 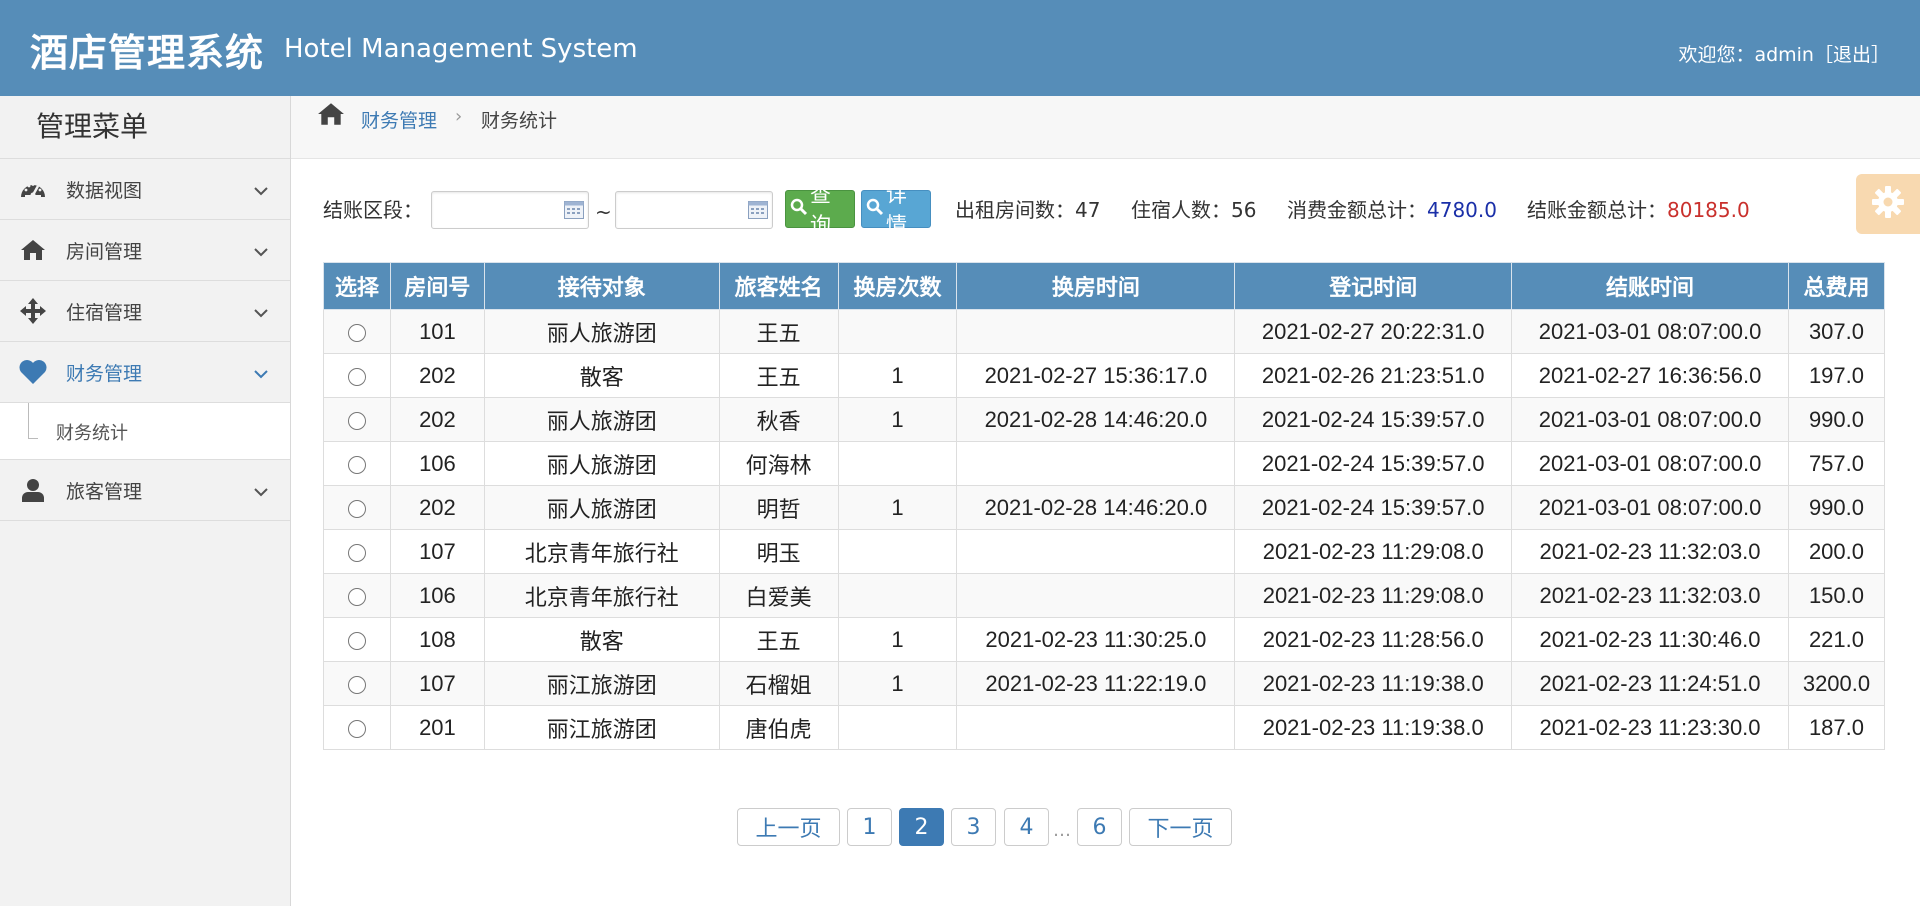 I want to click on cell-room-number: 107, so click(x=437, y=551).